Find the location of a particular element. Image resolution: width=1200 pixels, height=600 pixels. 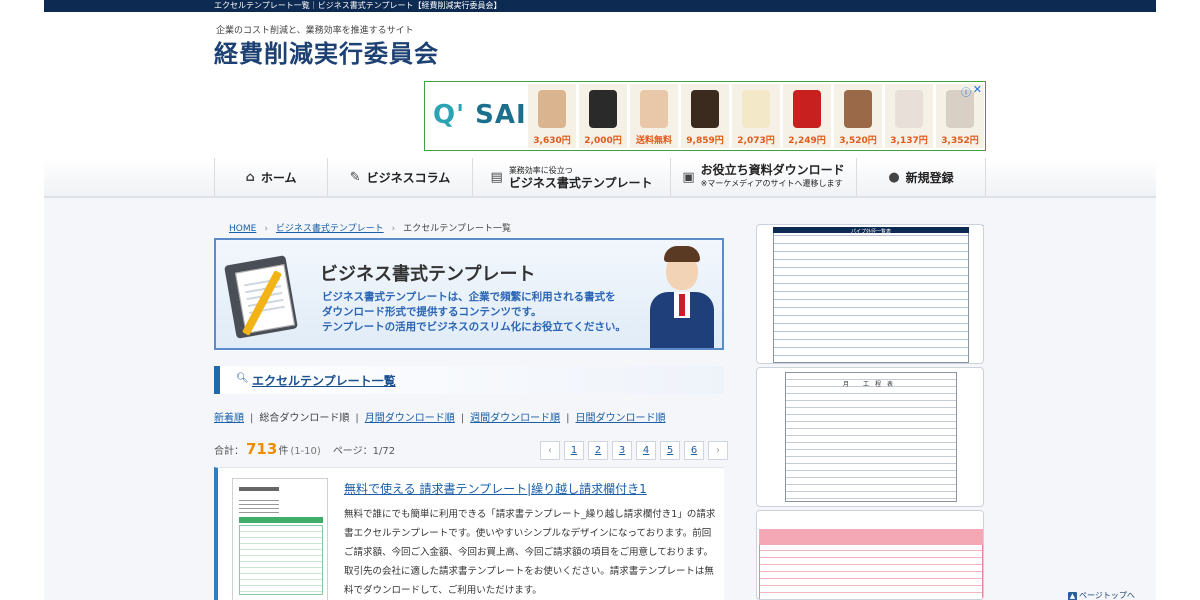

businessman-illustration is located at coordinates (682, 297).